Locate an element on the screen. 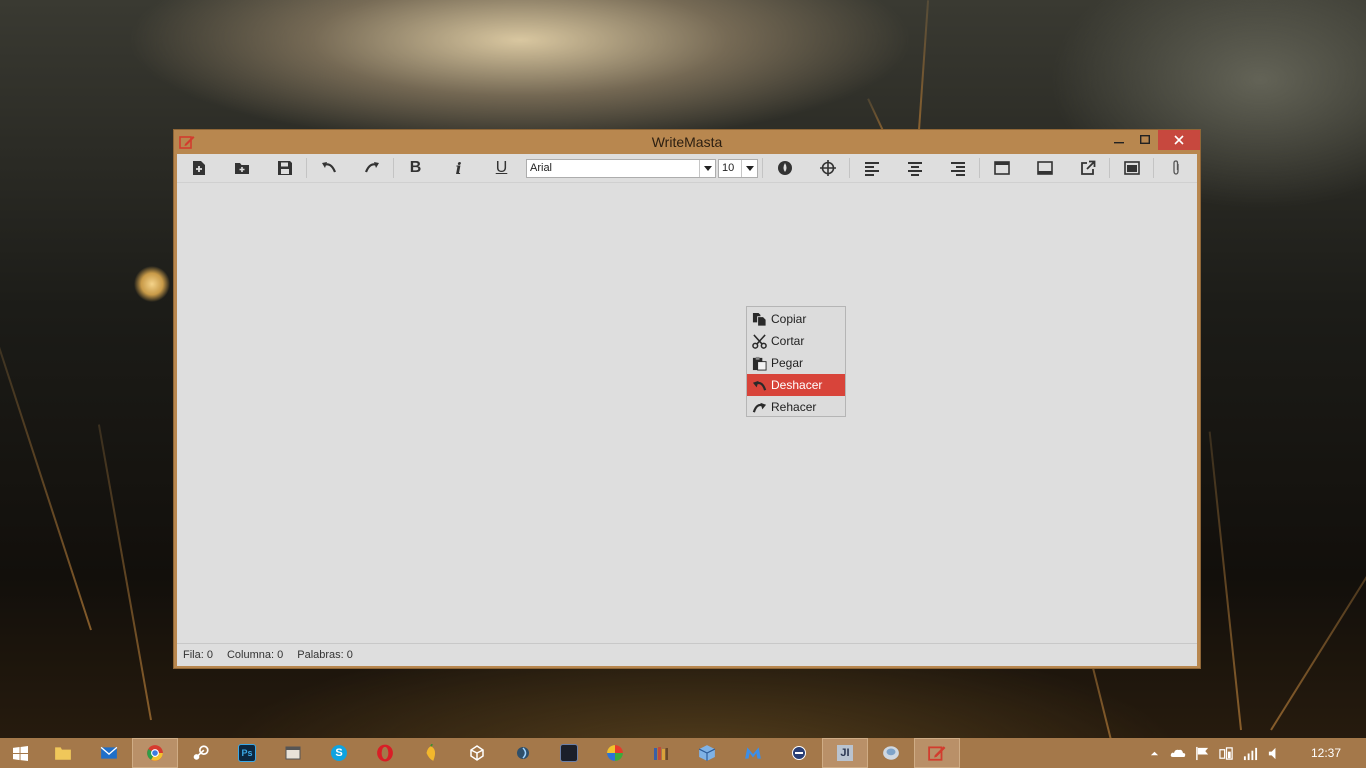  mail-icon is located at coordinates (109, 752).